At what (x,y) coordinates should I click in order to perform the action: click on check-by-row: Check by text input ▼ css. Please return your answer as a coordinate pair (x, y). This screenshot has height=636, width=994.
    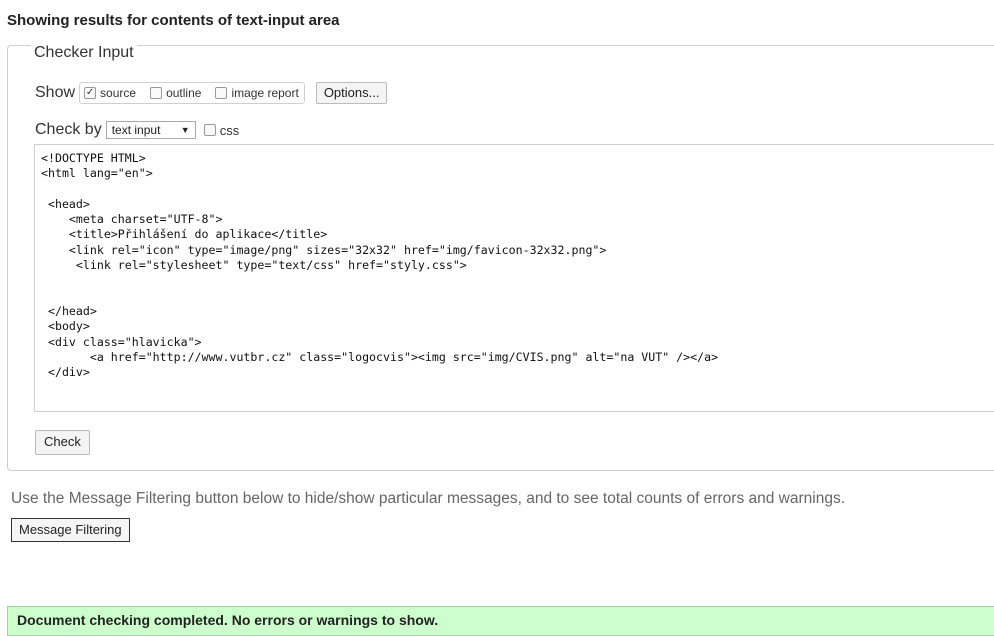
    Looking at the image, I should click on (137, 130).